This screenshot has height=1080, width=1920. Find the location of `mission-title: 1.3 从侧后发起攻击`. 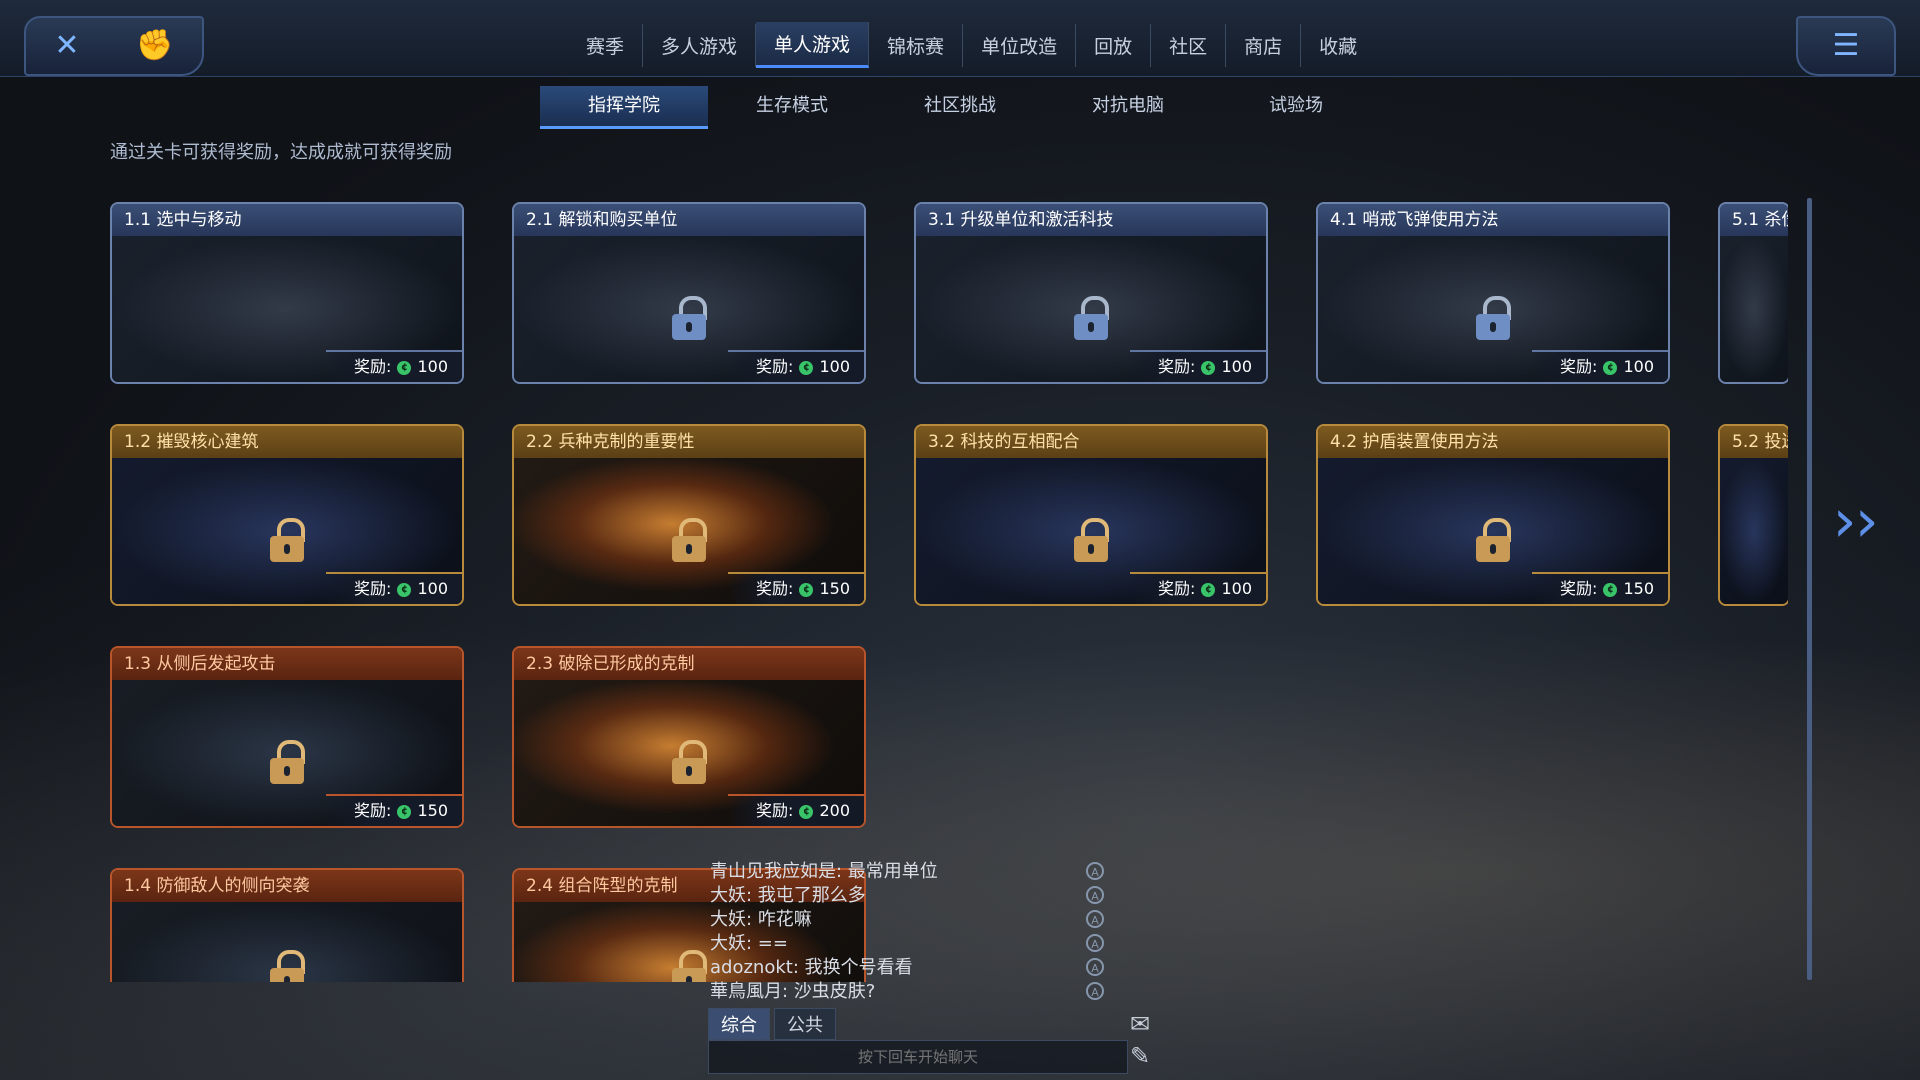

mission-title: 1.3 从侧后发起攻击 is located at coordinates (287, 664).